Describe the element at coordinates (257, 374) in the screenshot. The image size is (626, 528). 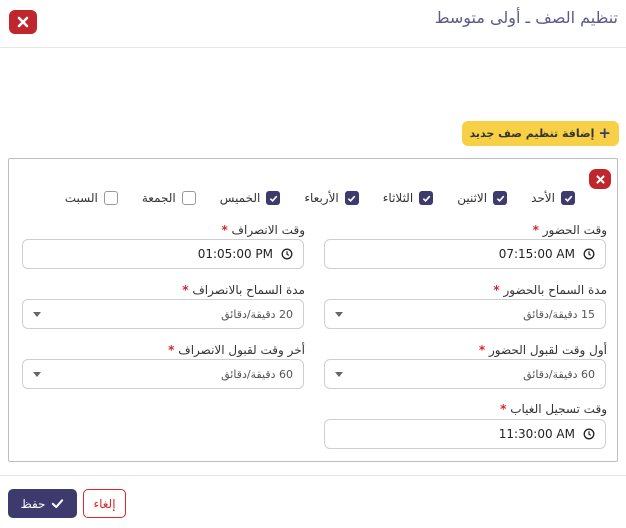
I see `last-departure-value: 60 دقيقة/دقائق` at that location.